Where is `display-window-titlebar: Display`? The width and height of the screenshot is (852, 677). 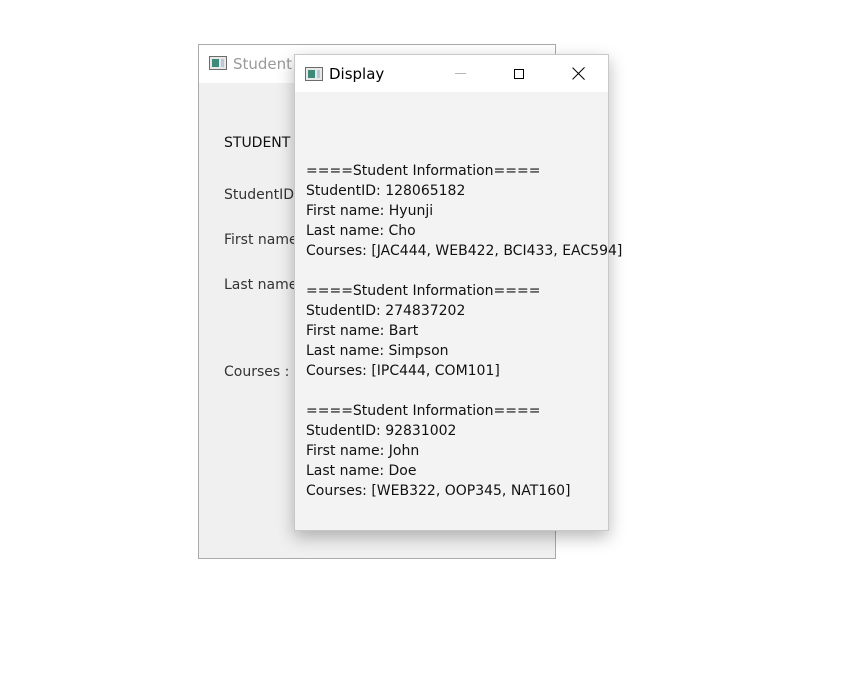 display-window-titlebar: Display is located at coordinates (451, 73).